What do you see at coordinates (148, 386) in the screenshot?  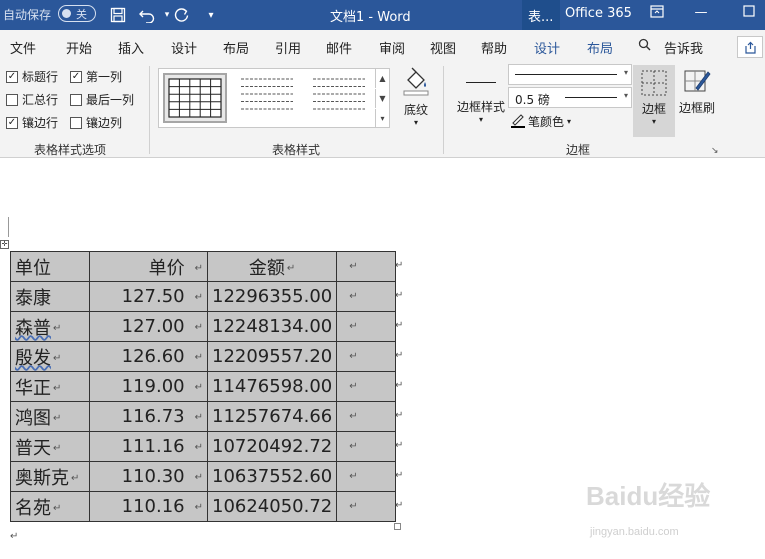 I see `table-cell: 119.00 ↵` at bounding box center [148, 386].